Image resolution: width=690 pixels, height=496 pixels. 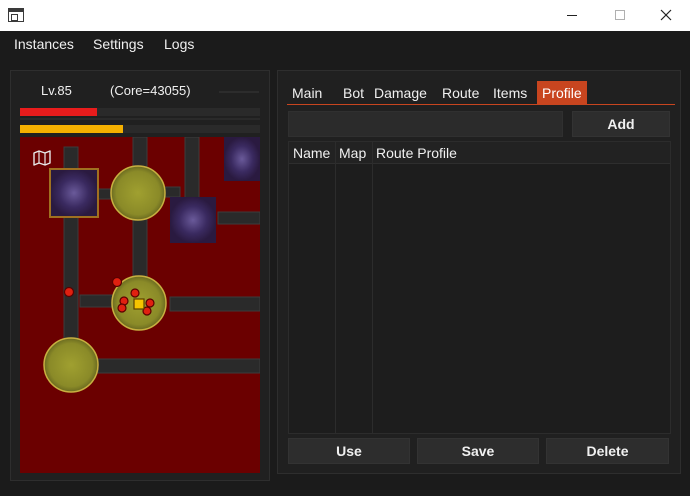 I want to click on app-window-icon, so click(x=16, y=15).